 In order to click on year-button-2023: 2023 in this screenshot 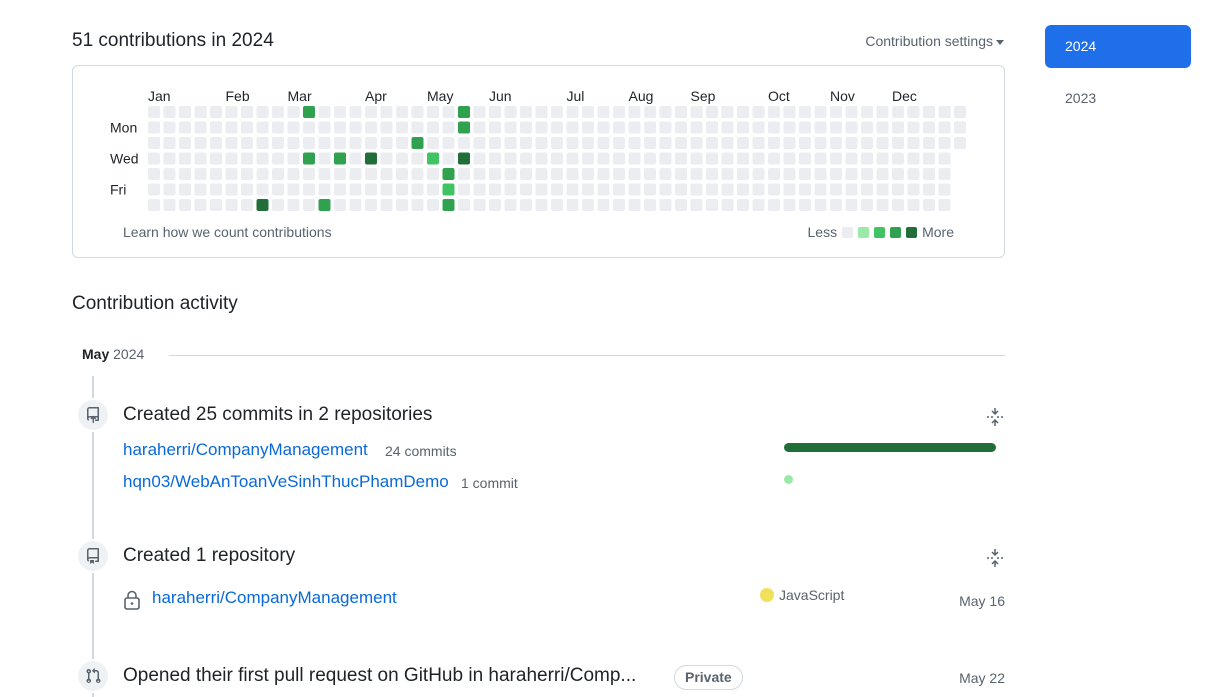, I will do `click(1118, 98)`.